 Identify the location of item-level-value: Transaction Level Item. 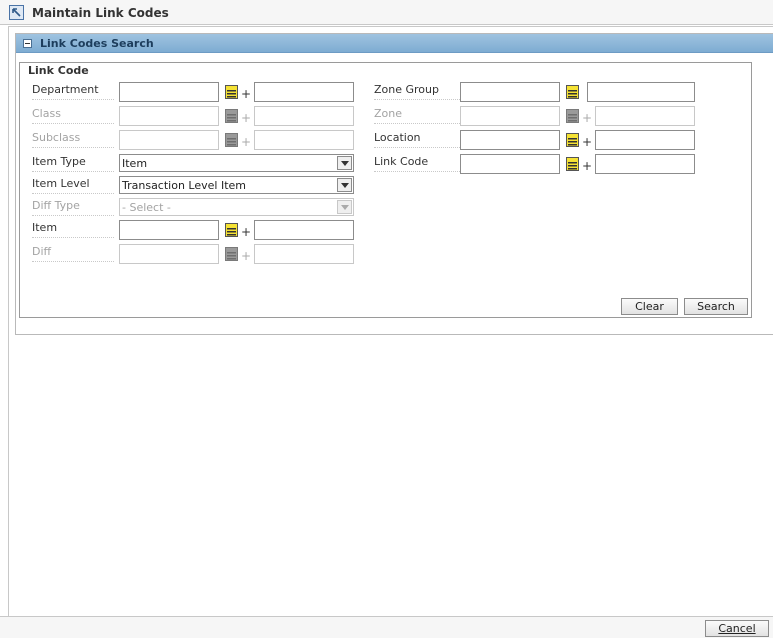
(184, 185).